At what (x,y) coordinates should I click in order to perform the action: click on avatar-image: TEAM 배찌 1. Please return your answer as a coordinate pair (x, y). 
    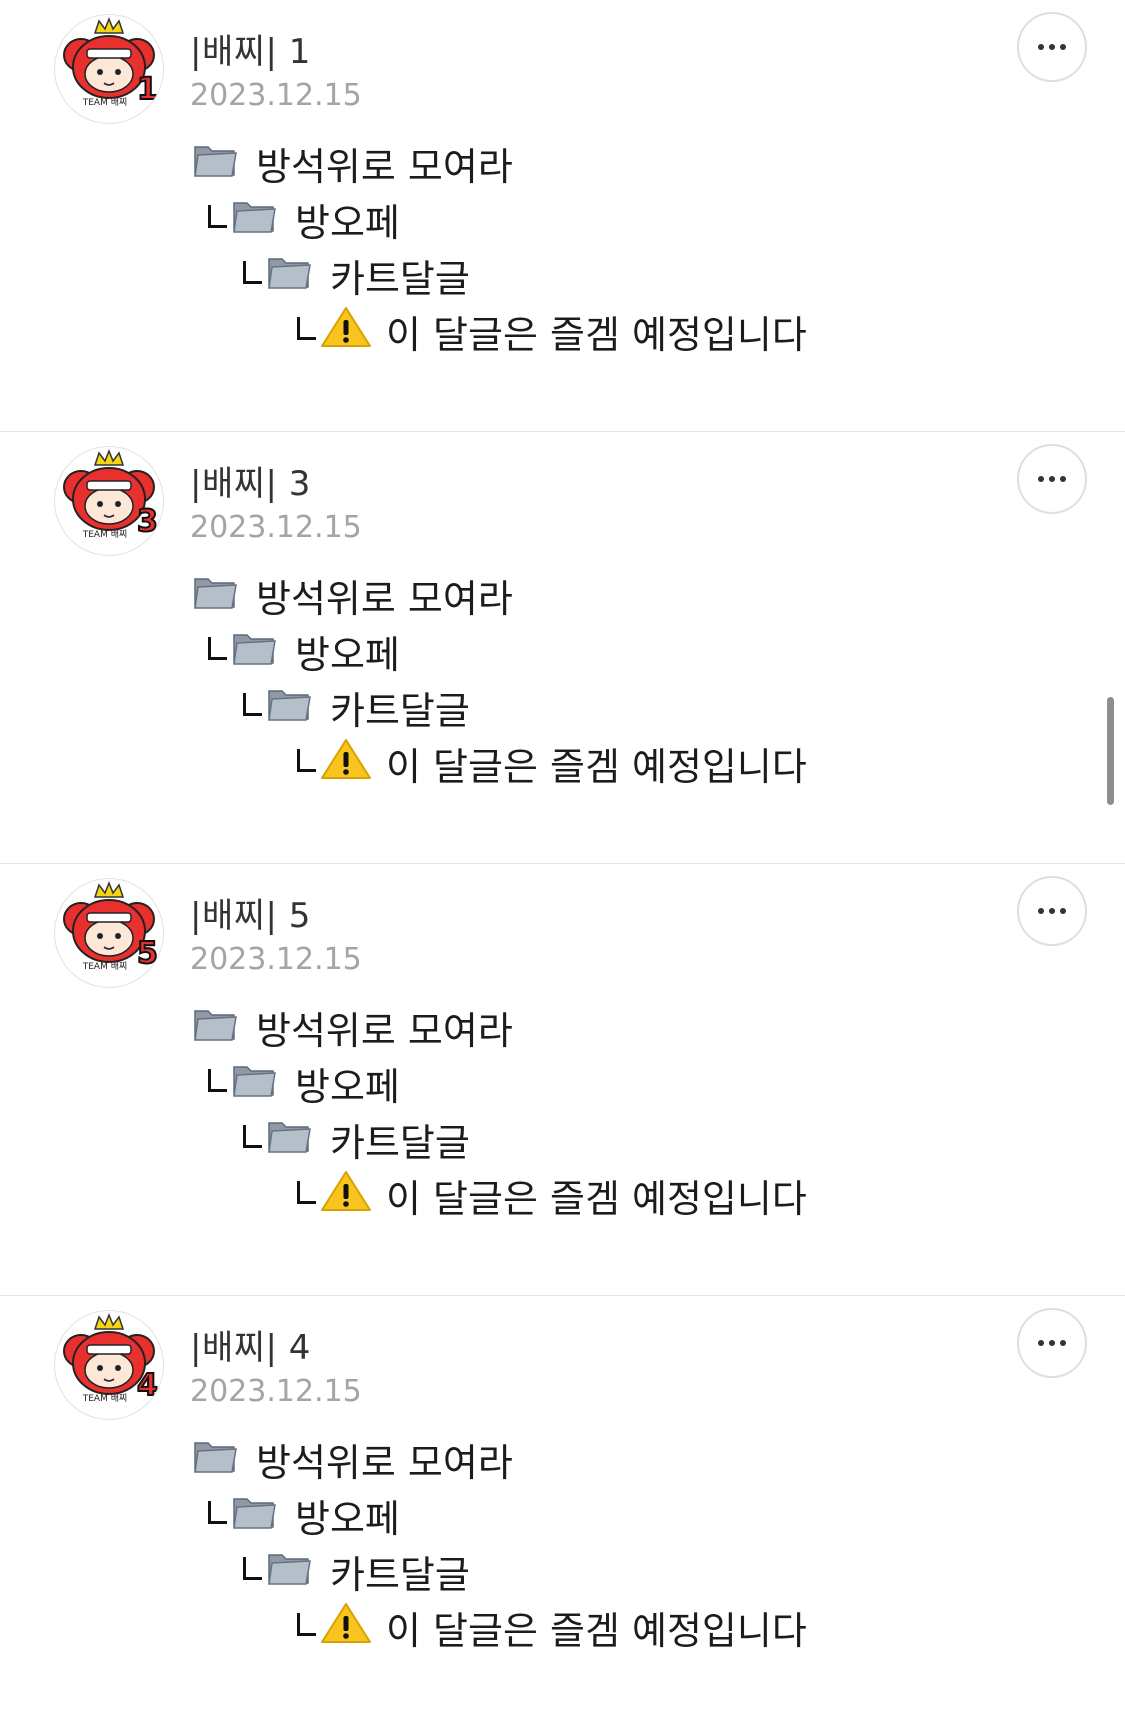
    Looking at the image, I should click on (111, 62).